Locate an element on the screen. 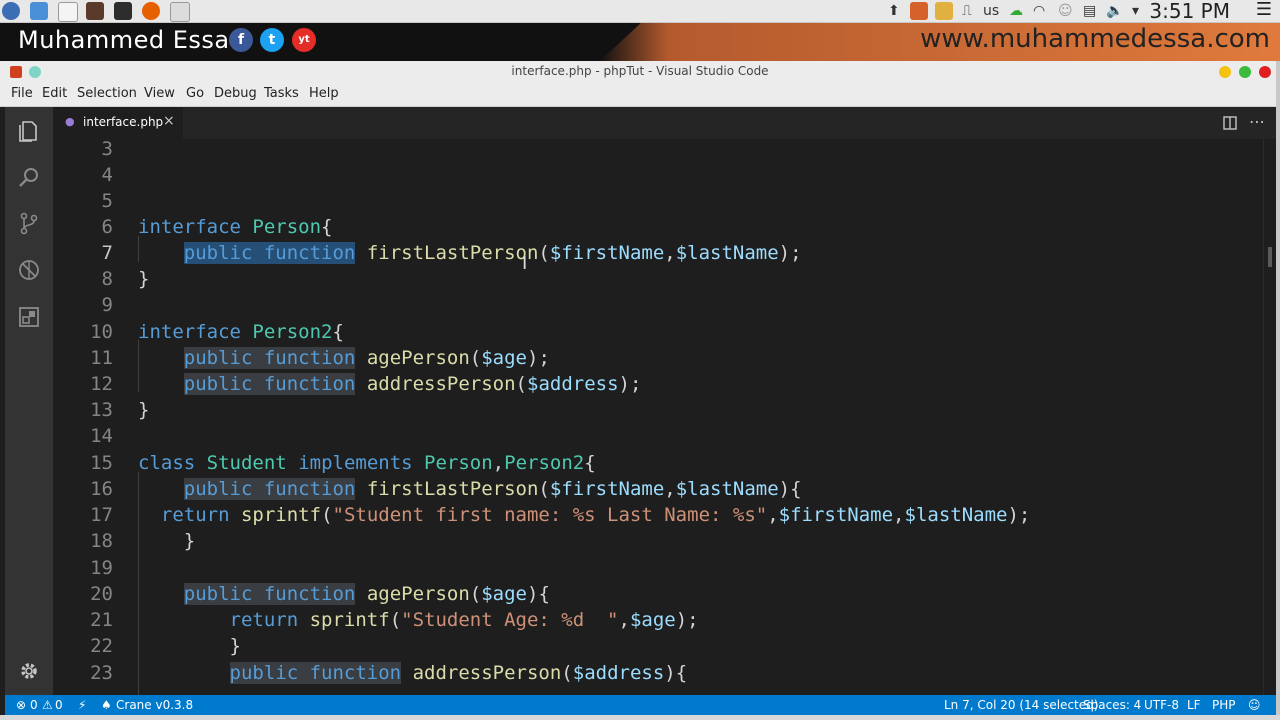  code-line: 10 interface Person2{ is located at coordinates (217, 332).